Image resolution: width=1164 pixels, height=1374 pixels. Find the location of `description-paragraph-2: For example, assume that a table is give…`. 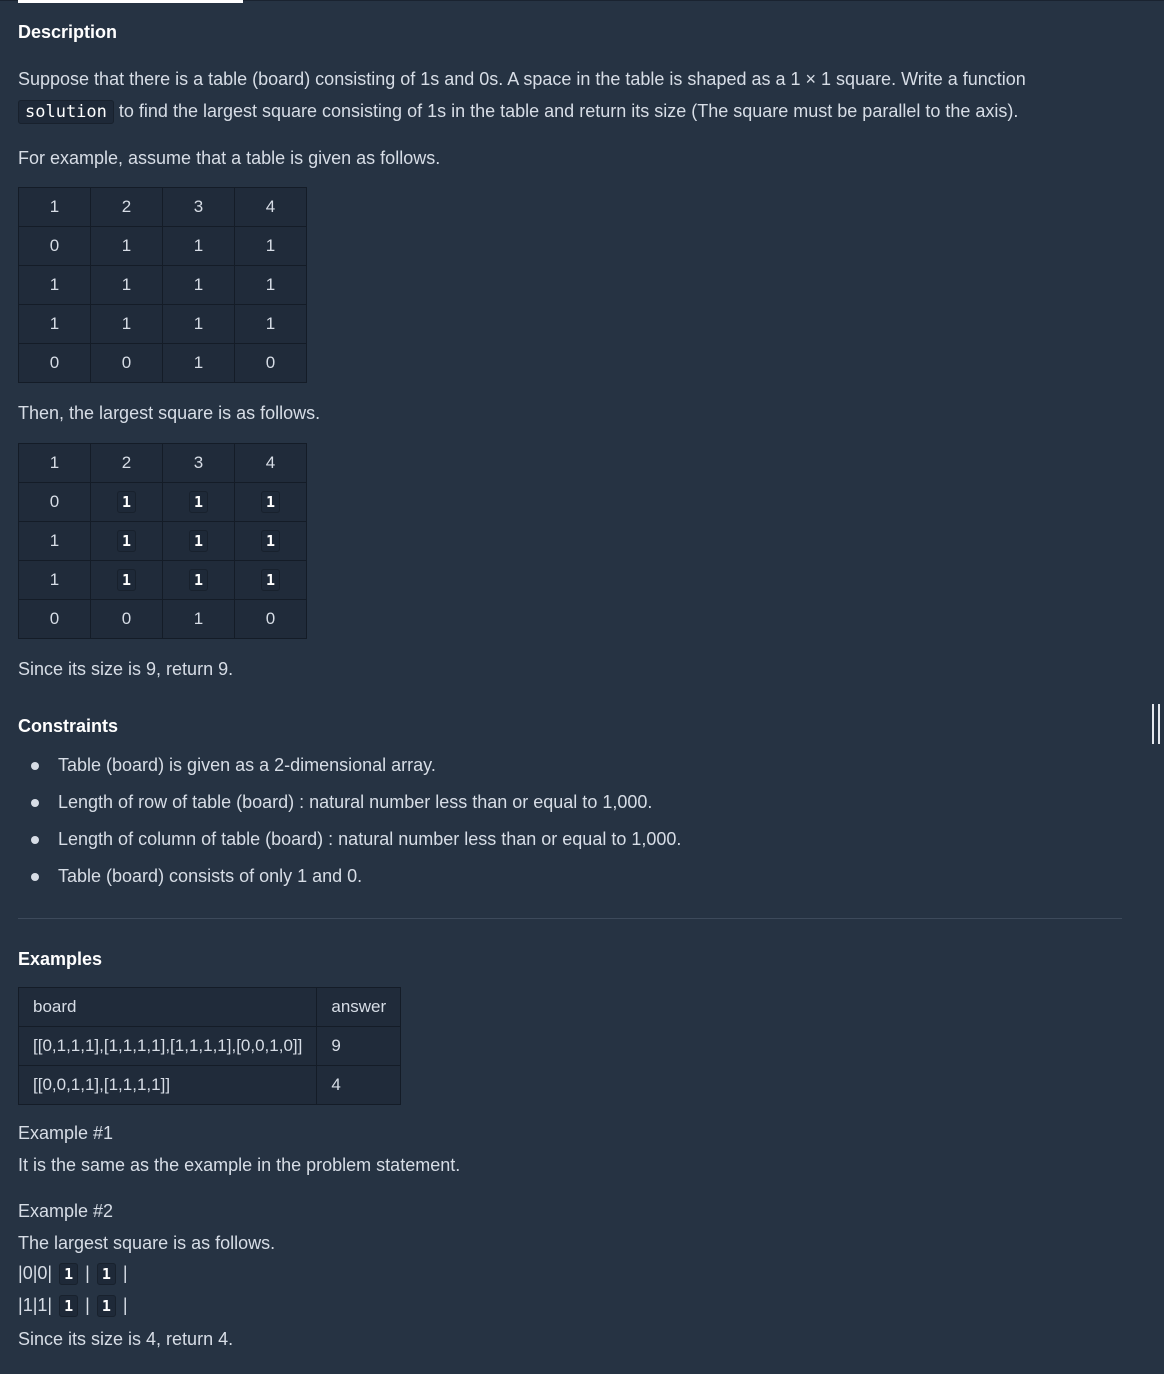

description-paragraph-2: For example, assume that a table is give… is located at coordinates (229, 158).